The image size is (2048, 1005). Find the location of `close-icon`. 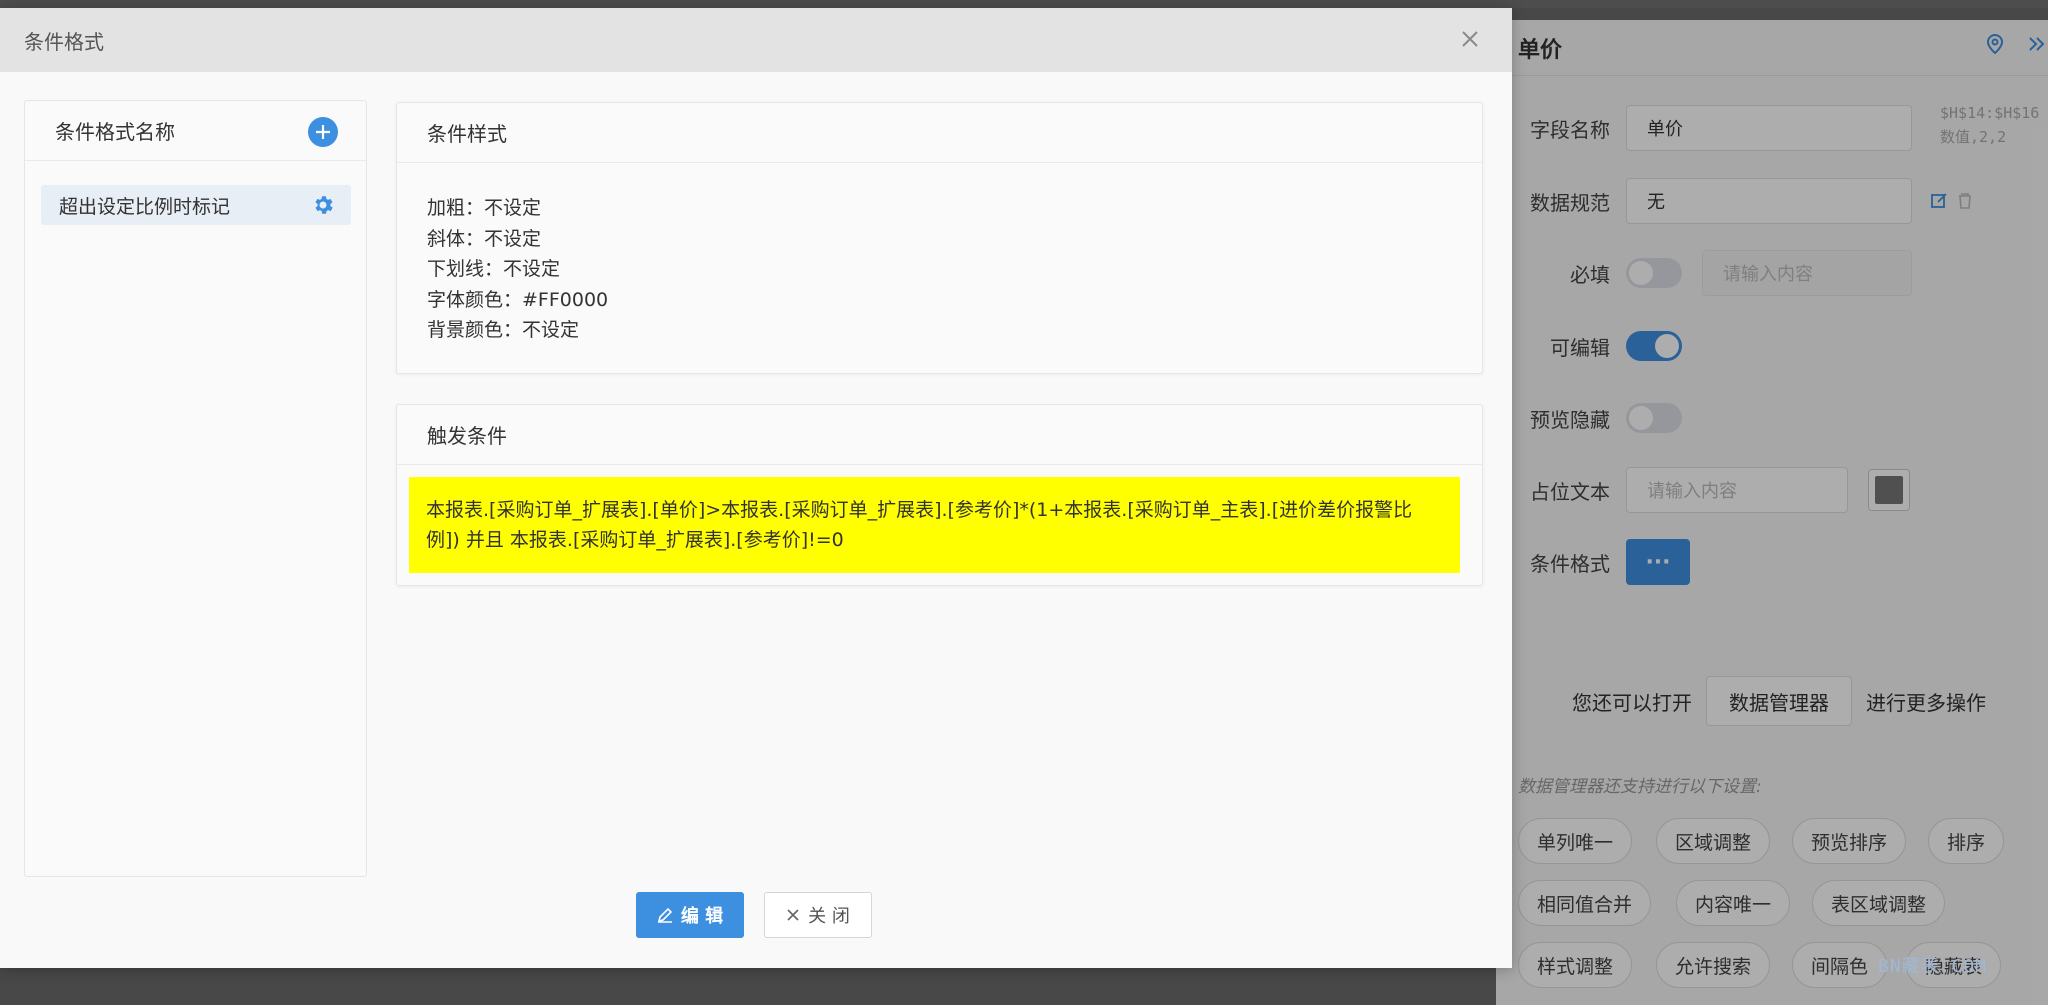

close-icon is located at coordinates (1470, 40).